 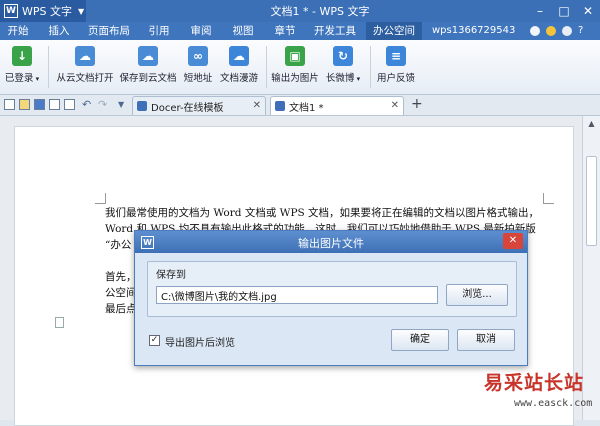 I want to click on user-feedback-button: ≡ 用户反馈, so click(x=396, y=67).